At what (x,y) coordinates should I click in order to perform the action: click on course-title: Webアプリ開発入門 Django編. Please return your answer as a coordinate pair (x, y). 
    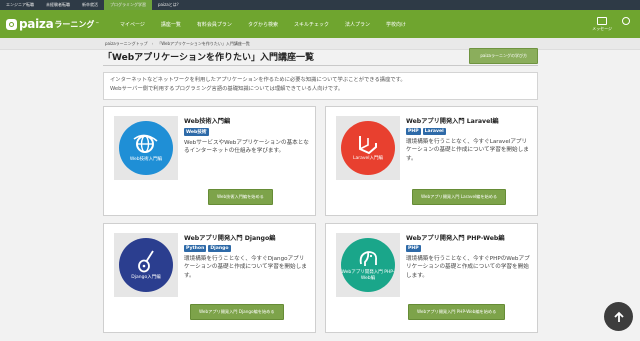
    Looking at the image, I should click on (246, 237).